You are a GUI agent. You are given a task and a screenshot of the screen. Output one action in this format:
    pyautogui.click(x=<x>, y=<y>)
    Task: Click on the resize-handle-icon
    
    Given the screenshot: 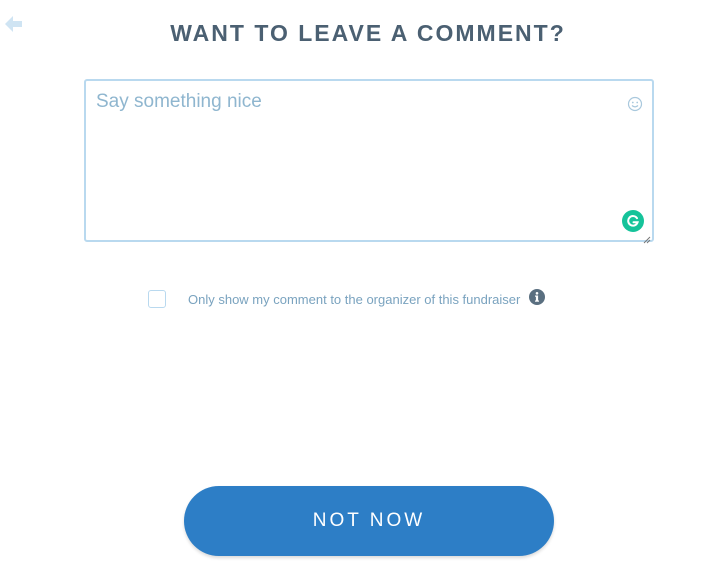 What is the action you would take?
    pyautogui.click(x=647, y=237)
    